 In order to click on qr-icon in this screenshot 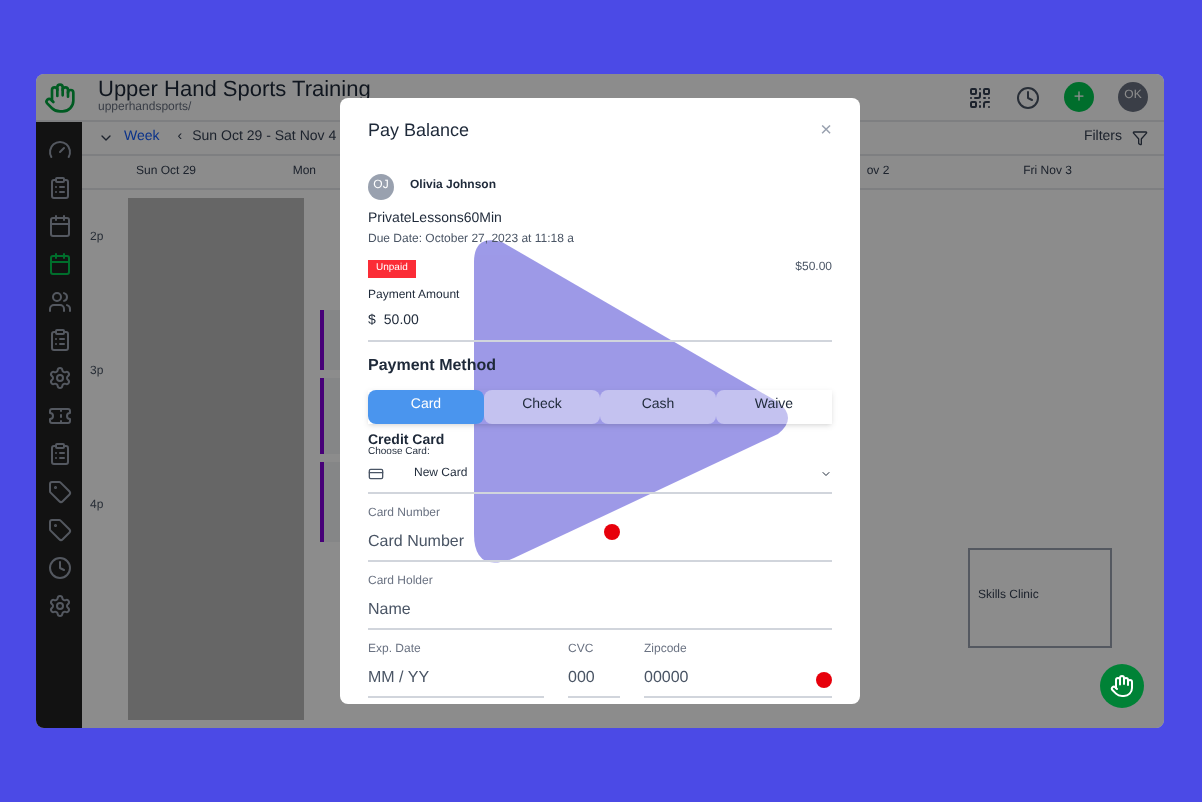, I will do `click(980, 97)`.